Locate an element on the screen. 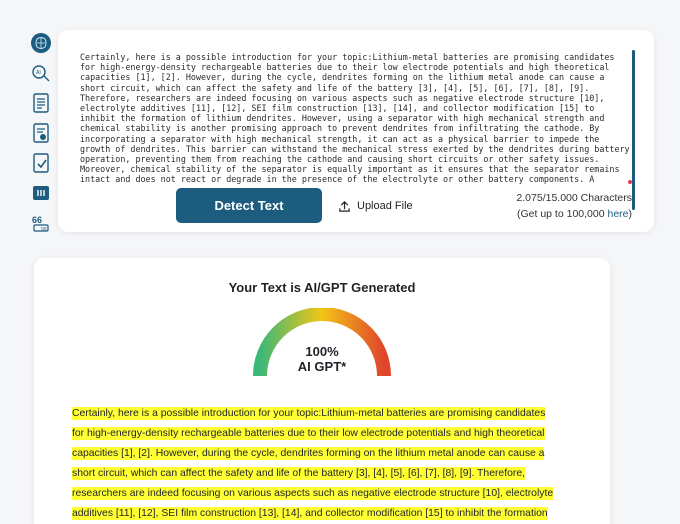 The width and height of the screenshot is (680, 524). document-ai-icon is located at coordinates (41, 133).